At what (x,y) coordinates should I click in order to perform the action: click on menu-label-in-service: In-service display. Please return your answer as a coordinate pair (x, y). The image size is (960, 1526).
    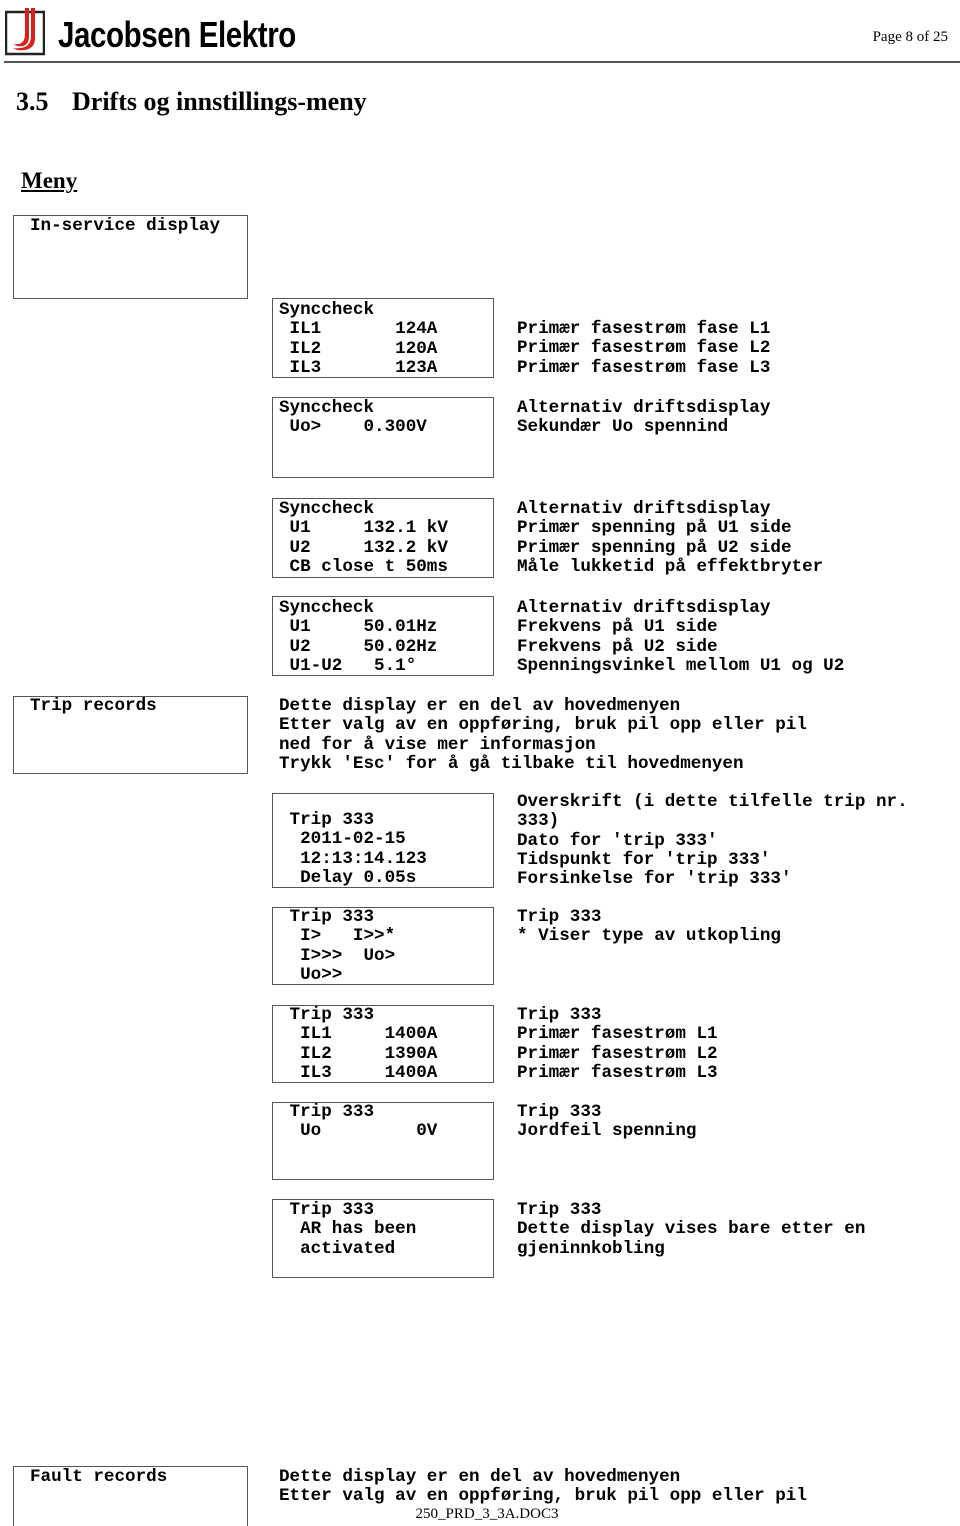
    Looking at the image, I should click on (125, 226).